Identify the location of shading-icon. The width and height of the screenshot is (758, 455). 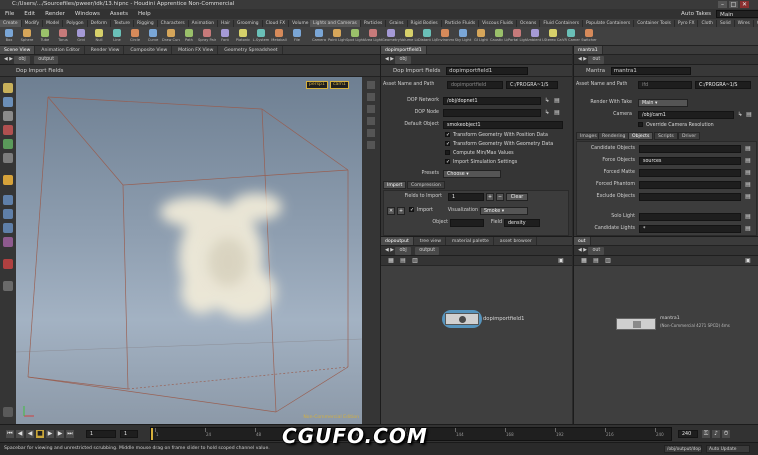
(371, 97).